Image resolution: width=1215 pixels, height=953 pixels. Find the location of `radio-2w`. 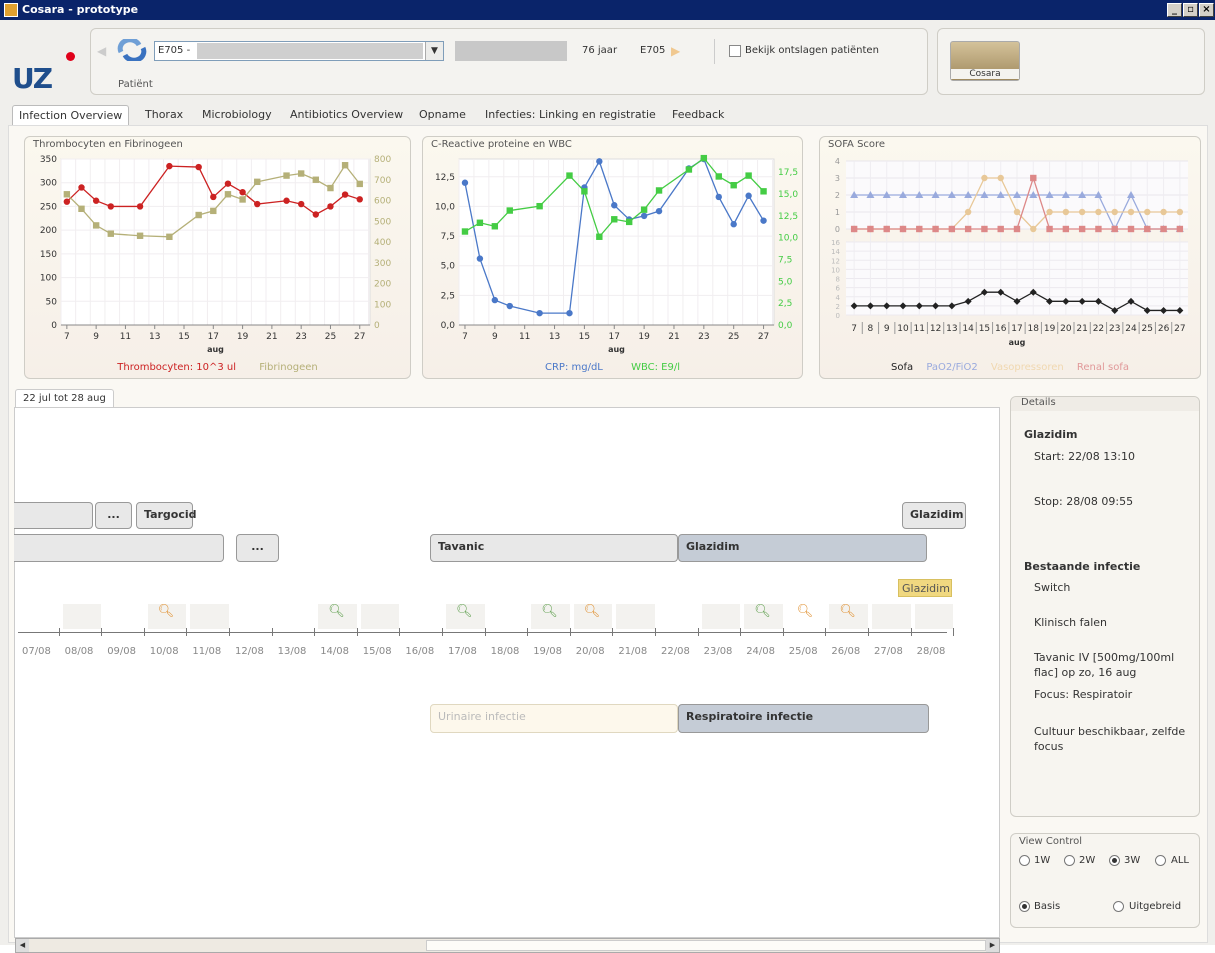

radio-2w is located at coordinates (1069, 860).